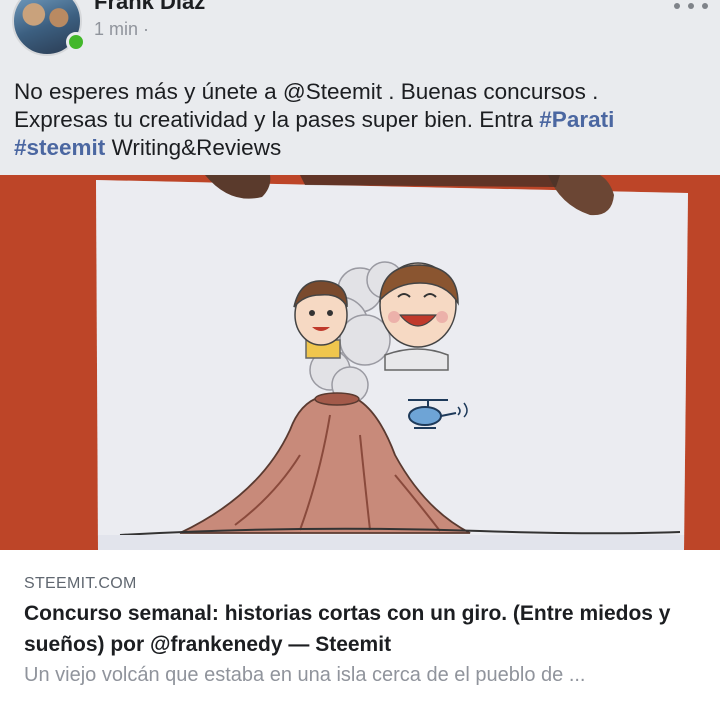 The image size is (720, 703). Describe the element at coordinates (116, 29) in the screenshot. I see `post-timestamp: 1 min` at that location.